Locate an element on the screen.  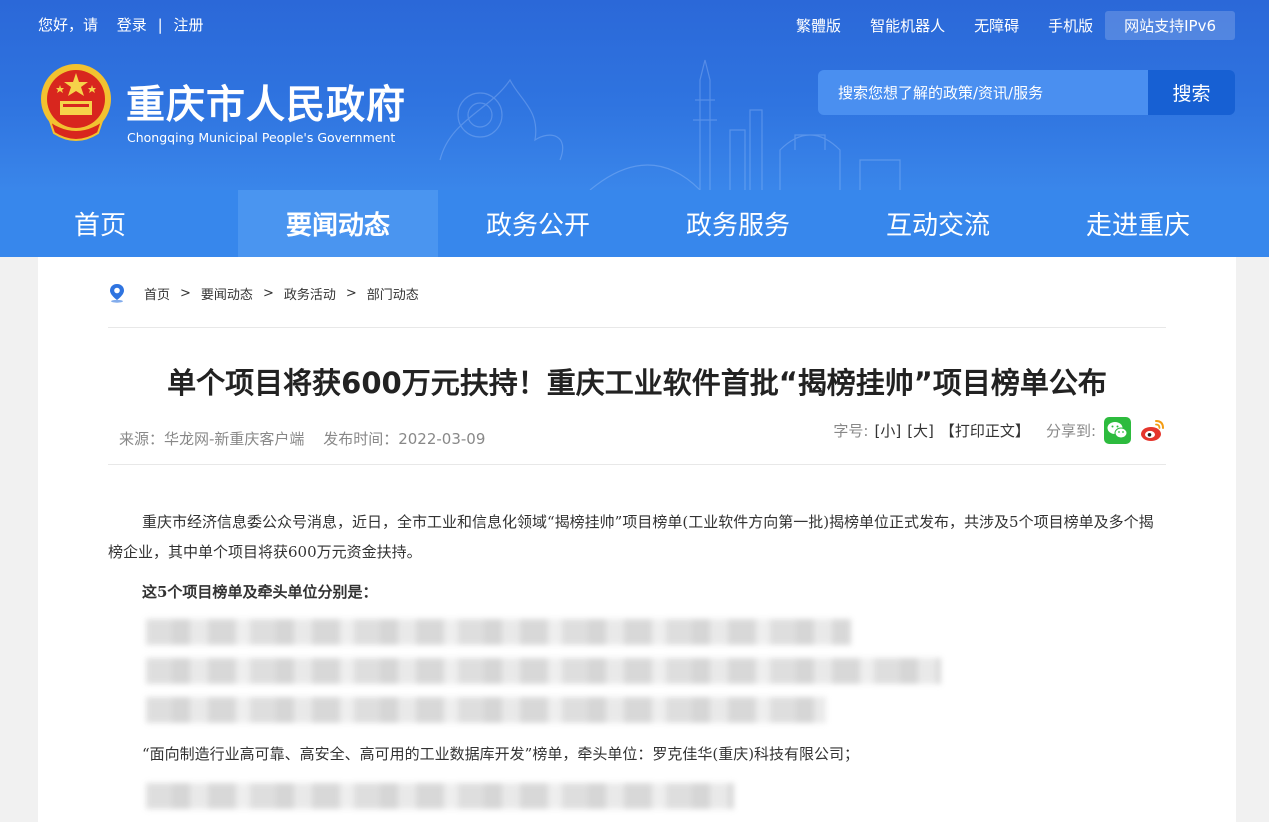
article-source: 来源：华龙网-新重庆客户端 is located at coordinates (212, 439).